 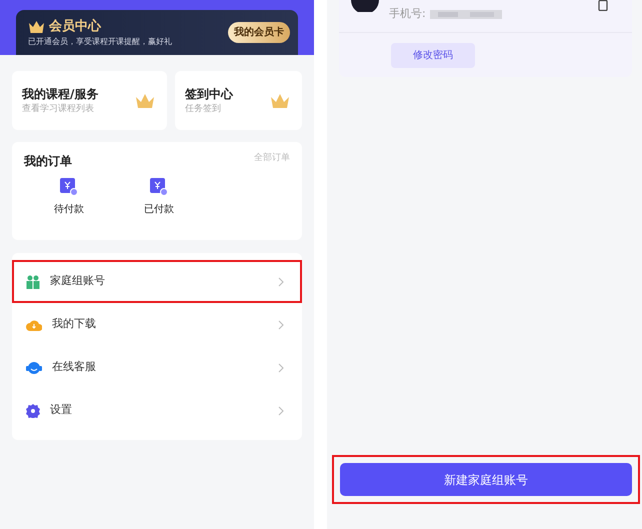 I want to click on menu-item: 设置, so click(x=157, y=410).